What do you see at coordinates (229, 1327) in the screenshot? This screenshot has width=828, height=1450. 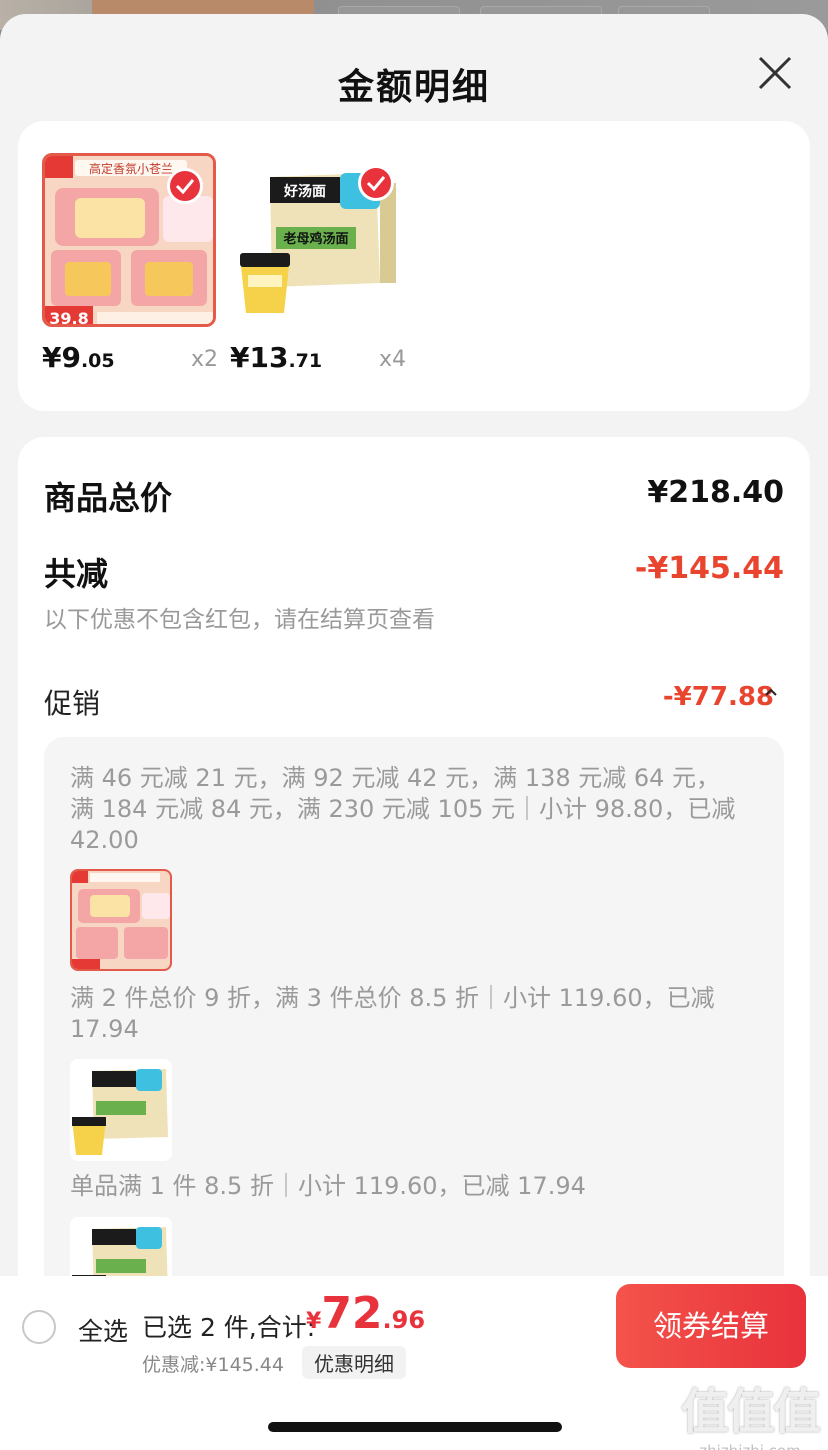 I see `selected-count: 已选 2 件,合计:` at bounding box center [229, 1327].